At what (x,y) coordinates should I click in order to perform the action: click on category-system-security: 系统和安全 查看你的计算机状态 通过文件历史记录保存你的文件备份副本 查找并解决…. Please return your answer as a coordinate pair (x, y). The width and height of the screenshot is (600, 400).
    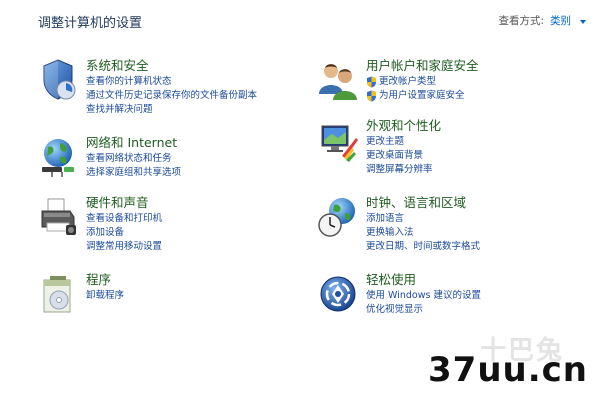
    Looking at the image, I should click on (147, 87).